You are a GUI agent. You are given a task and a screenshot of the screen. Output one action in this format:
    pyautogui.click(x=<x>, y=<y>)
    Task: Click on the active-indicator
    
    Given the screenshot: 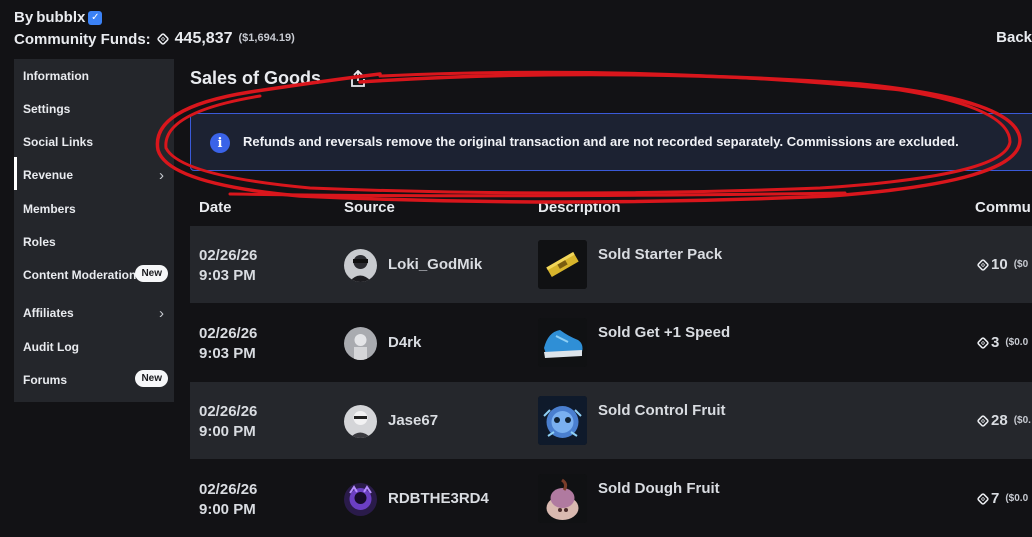 What is the action you would take?
    pyautogui.click(x=15, y=173)
    